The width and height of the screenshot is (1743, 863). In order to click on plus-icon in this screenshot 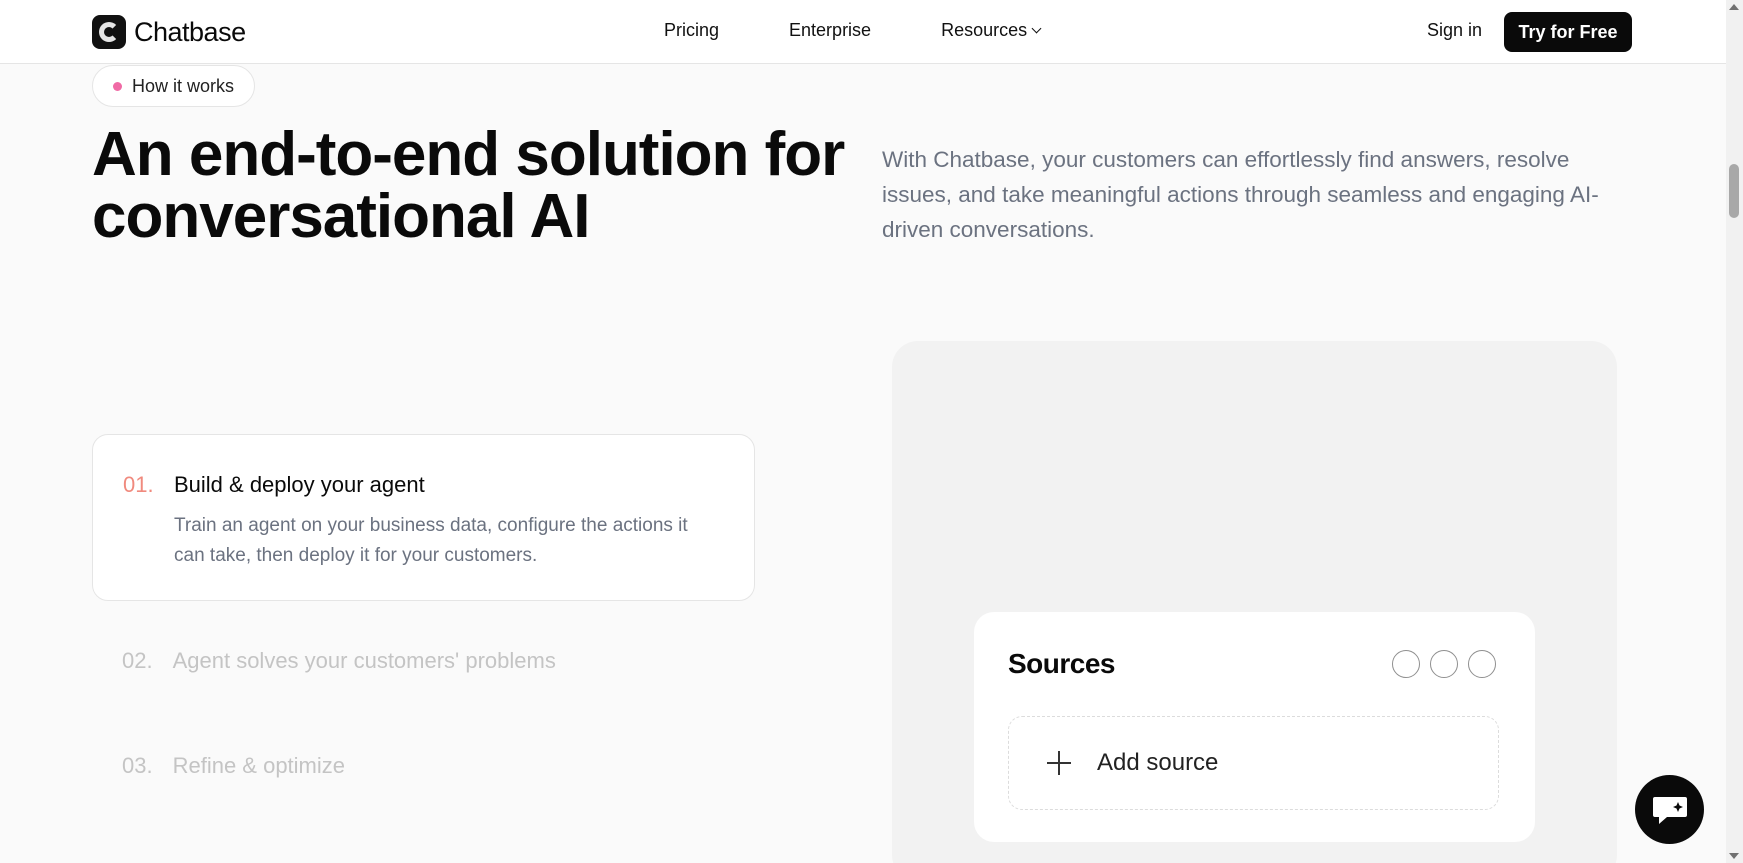, I will do `click(1059, 763)`.